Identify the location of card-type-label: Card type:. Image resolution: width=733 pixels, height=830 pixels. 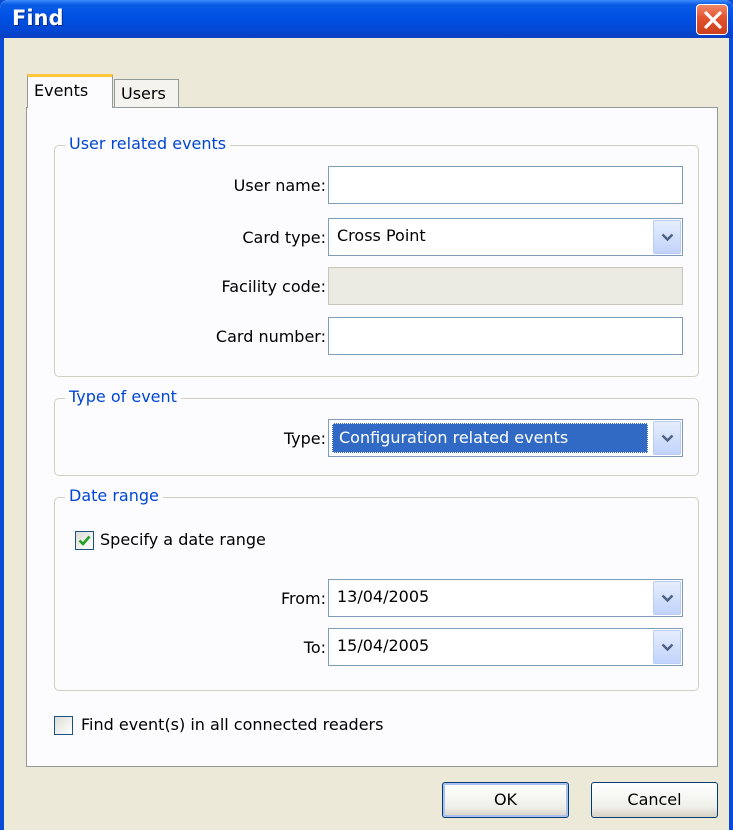
(284, 237).